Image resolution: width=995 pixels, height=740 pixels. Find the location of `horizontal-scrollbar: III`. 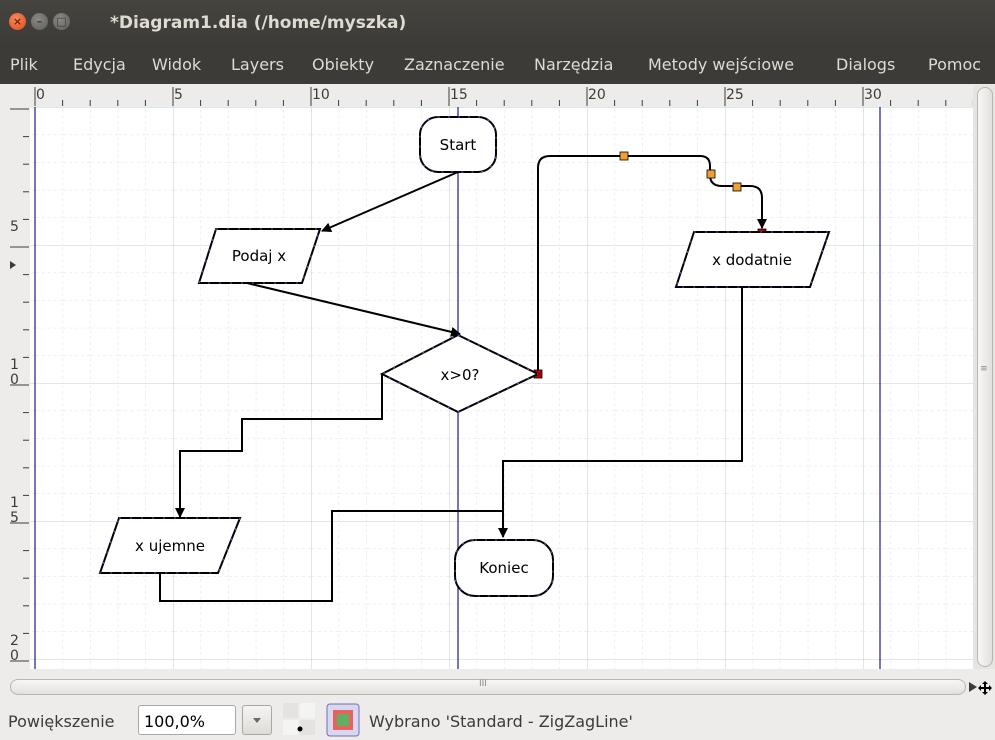

horizontal-scrollbar: III is located at coordinates (492, 687).